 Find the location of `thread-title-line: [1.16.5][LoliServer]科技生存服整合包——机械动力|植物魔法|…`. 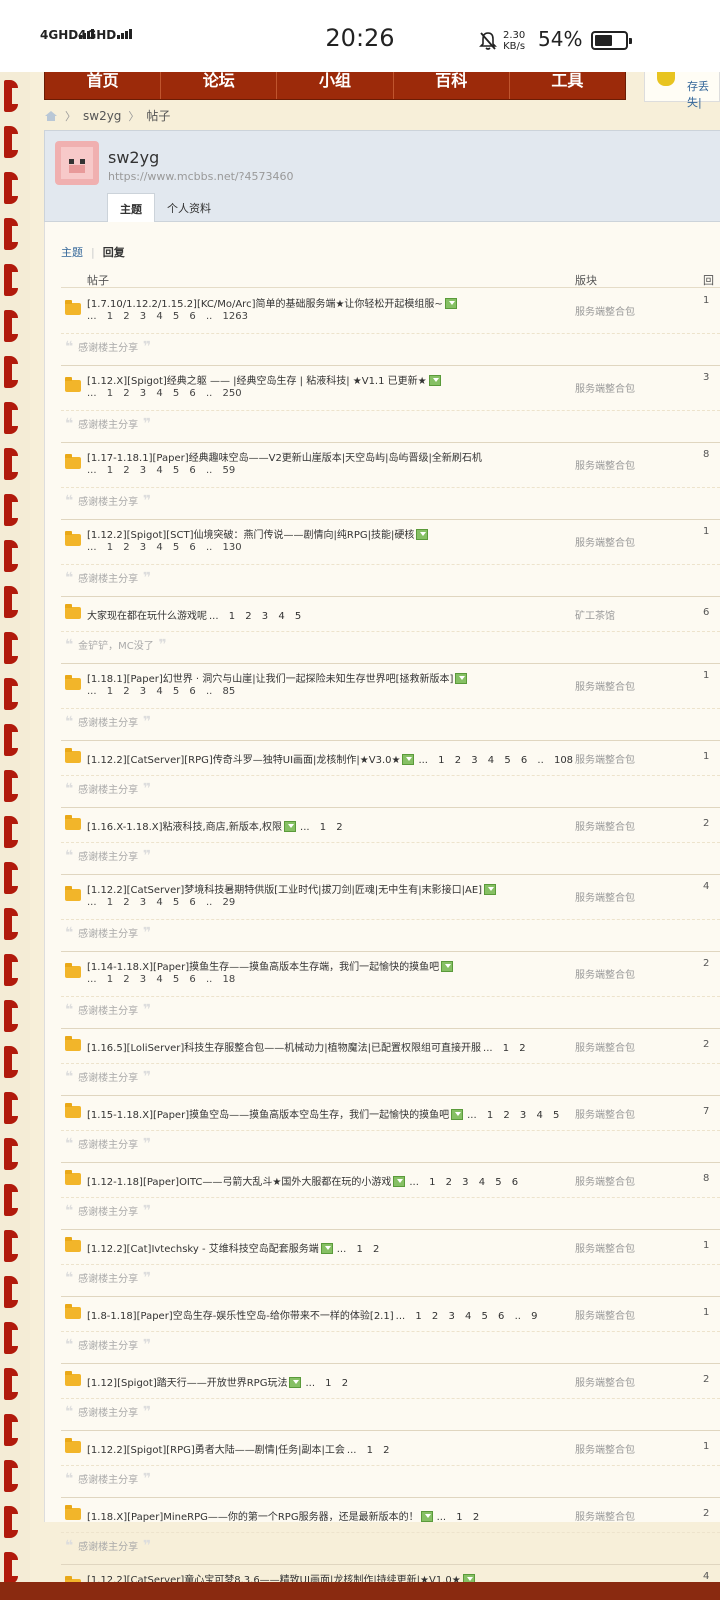

thread-title-line: [1.16.5][LoliServer]科技生存服整合包——机械动力|植物魔法|… is located at coordinates (306, 1046).